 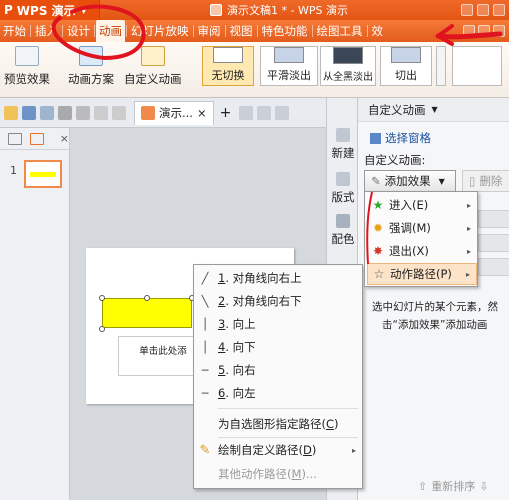 What do you see at coordinates (285, 31) in the screenshot?
I see `menu-features: 特色功能` at bounding box center [285, 31].